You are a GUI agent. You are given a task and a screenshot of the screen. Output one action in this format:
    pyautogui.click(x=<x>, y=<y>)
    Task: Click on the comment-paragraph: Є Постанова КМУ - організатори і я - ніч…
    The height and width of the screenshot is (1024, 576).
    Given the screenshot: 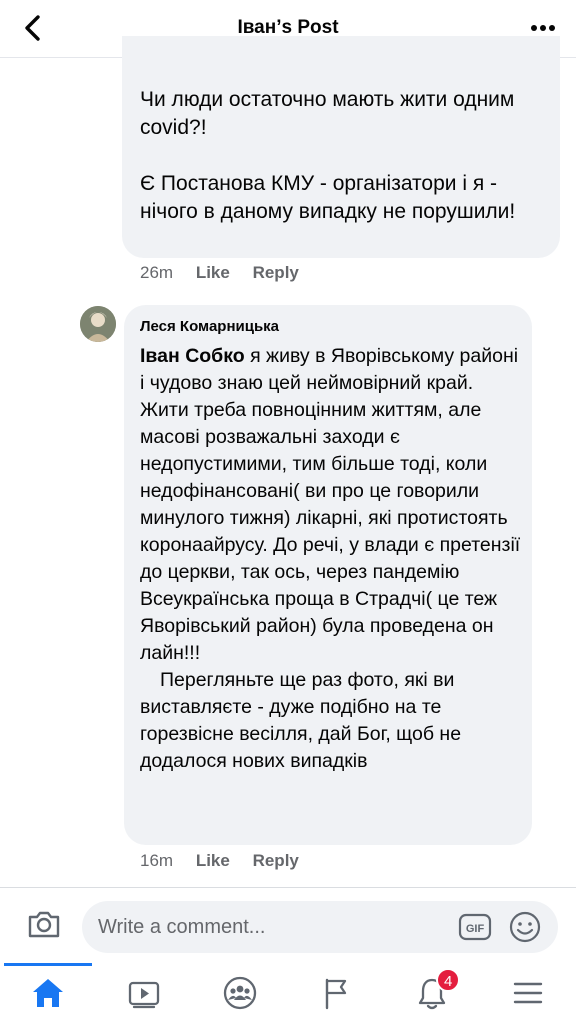 What is the action you would take?
    pyautogui.click(x=328, y=197)
    